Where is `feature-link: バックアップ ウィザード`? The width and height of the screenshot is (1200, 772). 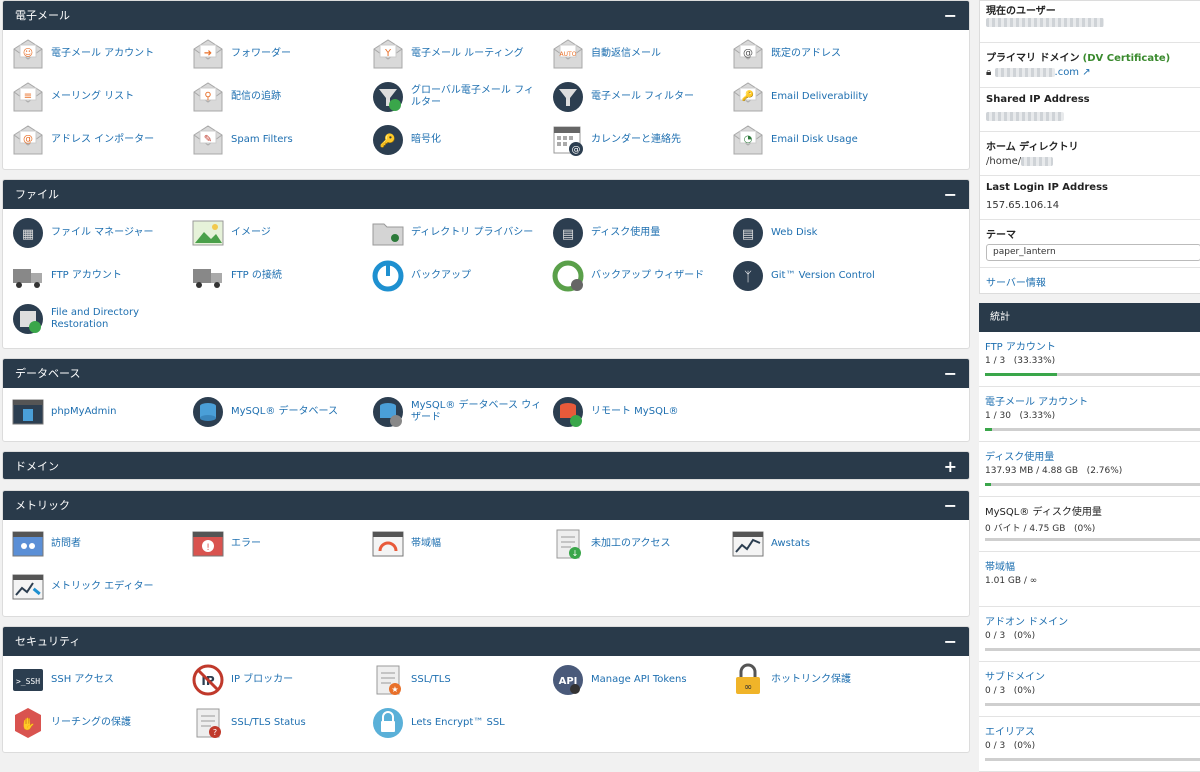 feature-link: バックアップ ウィザード is located at coordinates (633, 276).